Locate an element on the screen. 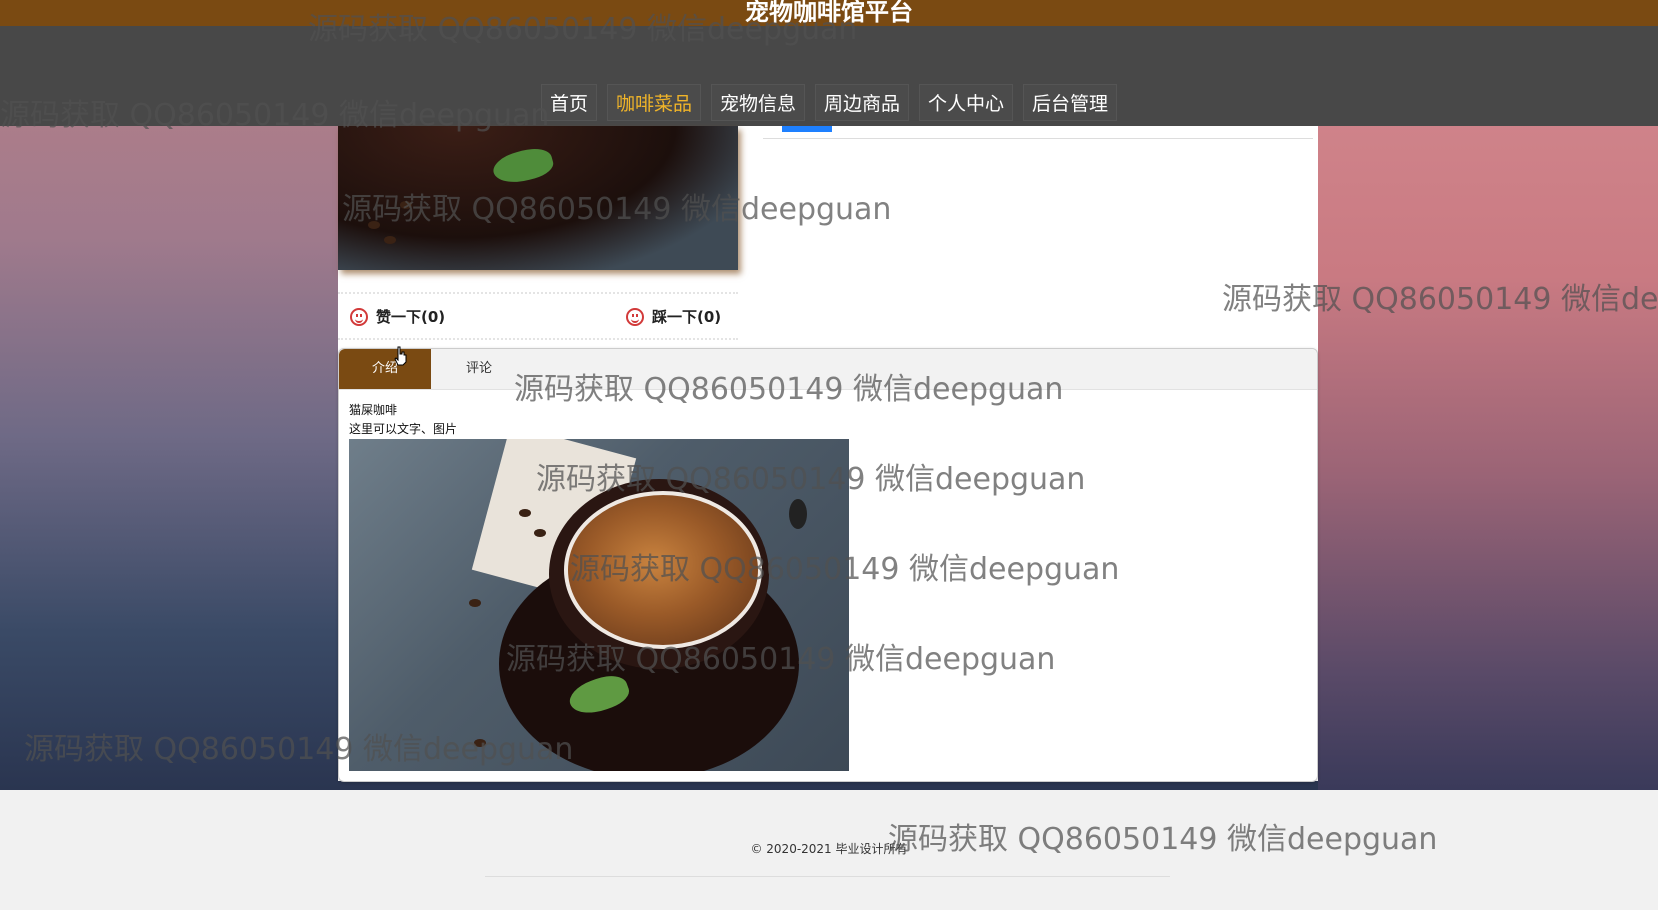 The image size is (1658, 910). footer-divider is located at coordinates (827, 876).